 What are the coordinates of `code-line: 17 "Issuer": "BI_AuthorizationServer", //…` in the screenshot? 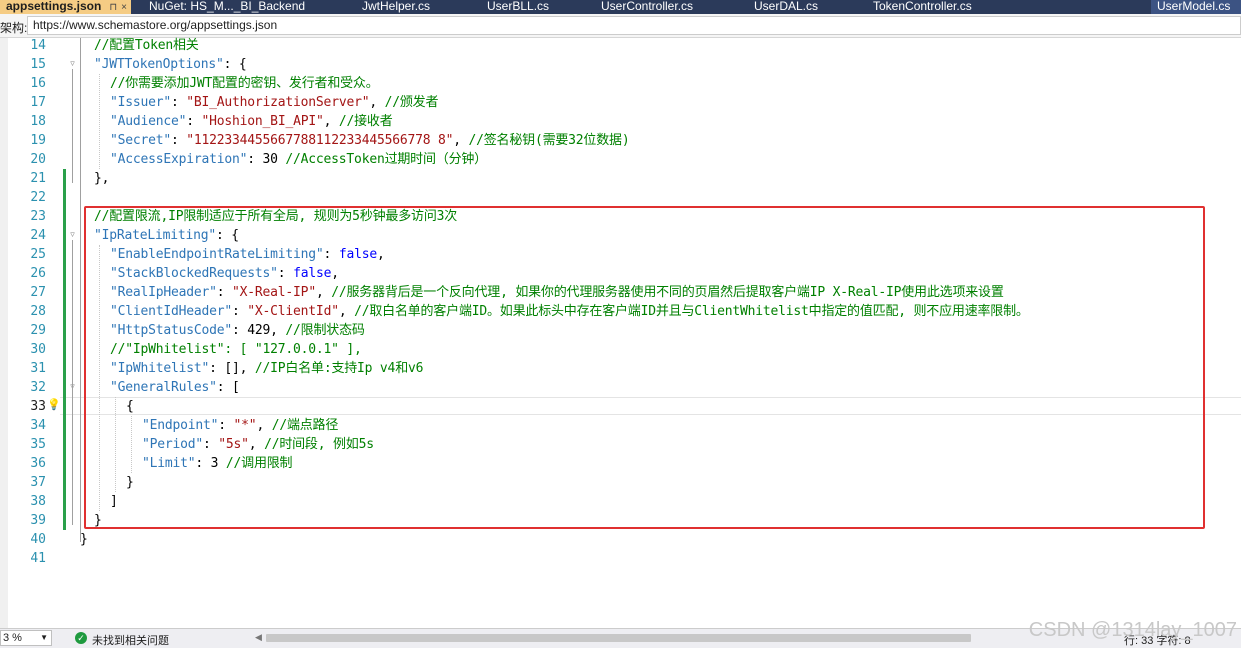 It's located at (620, 102).